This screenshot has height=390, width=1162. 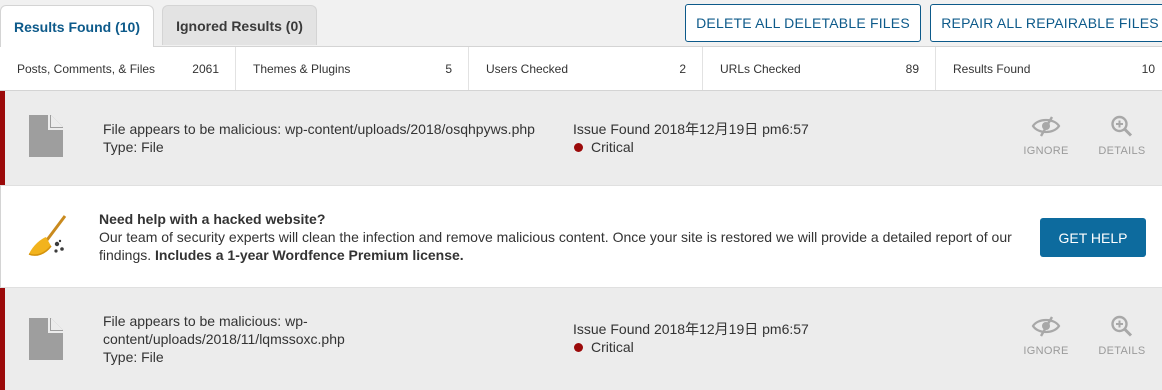 What do you see at coordinates (992, 69) in the screenshot?
I see `stat-label: Results Found` at bounding box center [992, 69].